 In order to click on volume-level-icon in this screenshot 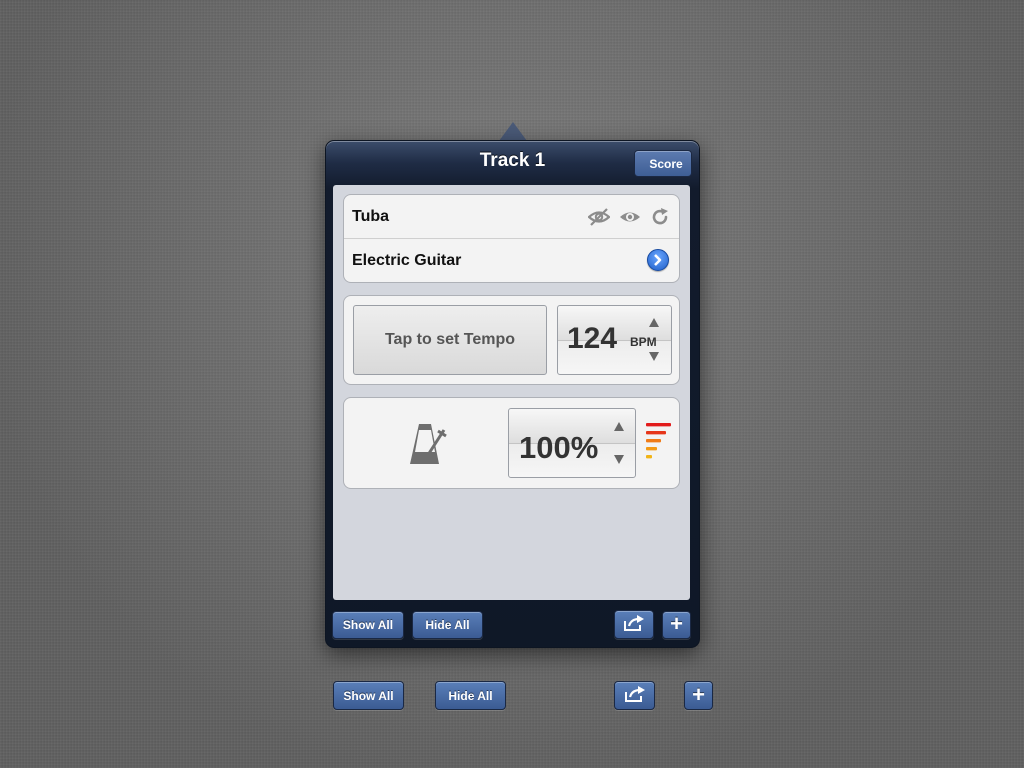, I will do `click(659, 446)`.